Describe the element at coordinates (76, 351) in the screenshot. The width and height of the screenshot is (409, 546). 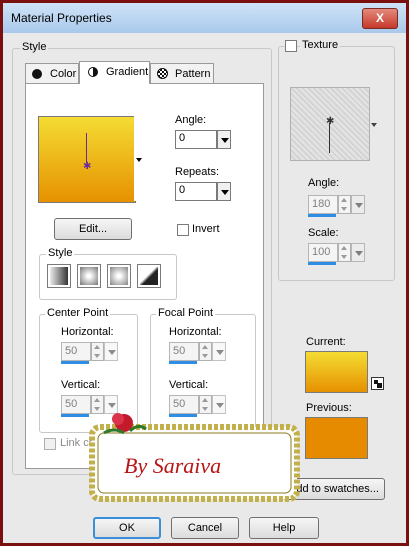
I see `center-horizontal-input: 50` at that location.